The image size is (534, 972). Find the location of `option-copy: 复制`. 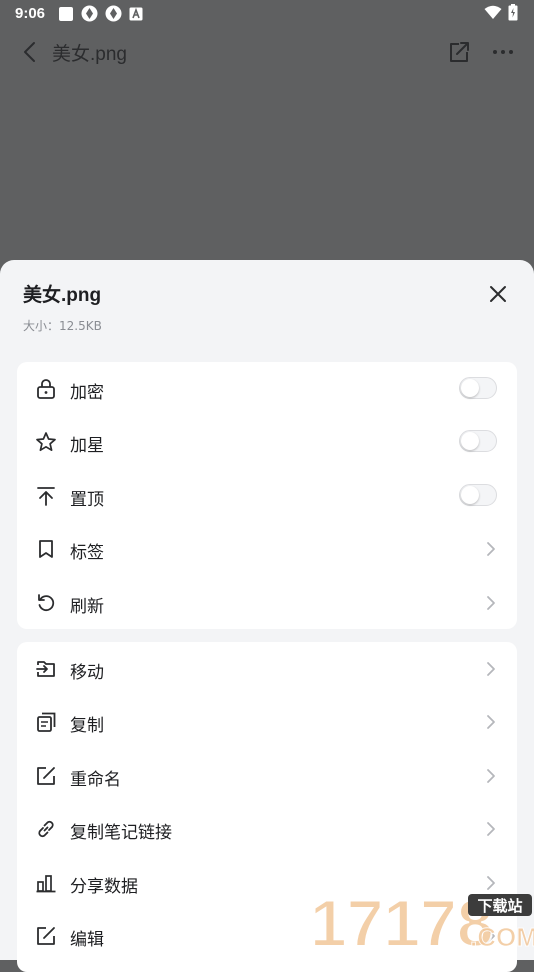

option-copy: 复制 is located at coordinates (267, 721).